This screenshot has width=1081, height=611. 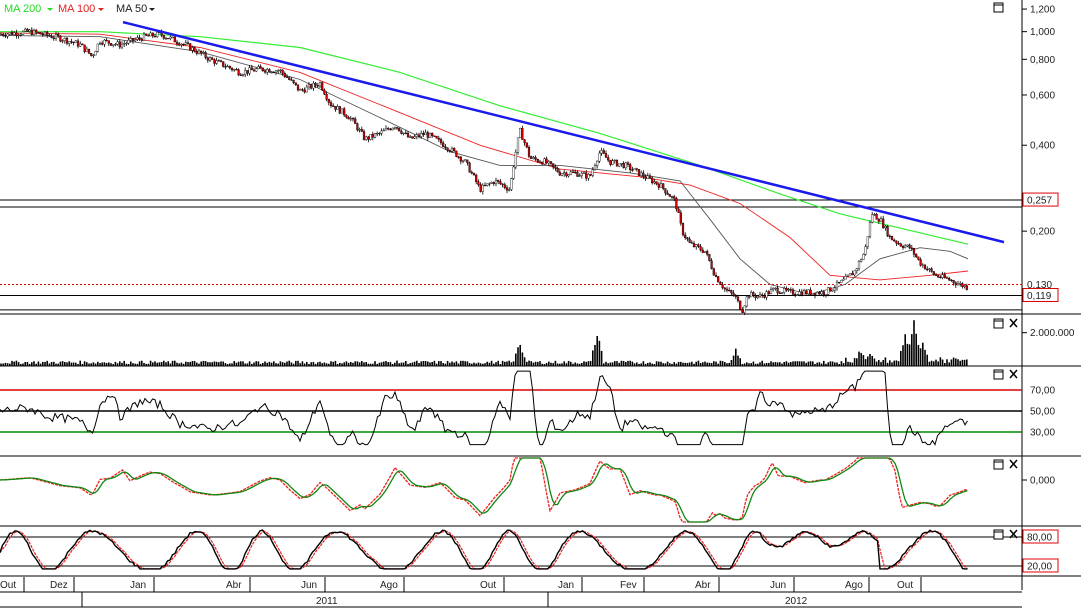 I want to click on y-tick-label: 0,000, so click(x=1042, y=481).